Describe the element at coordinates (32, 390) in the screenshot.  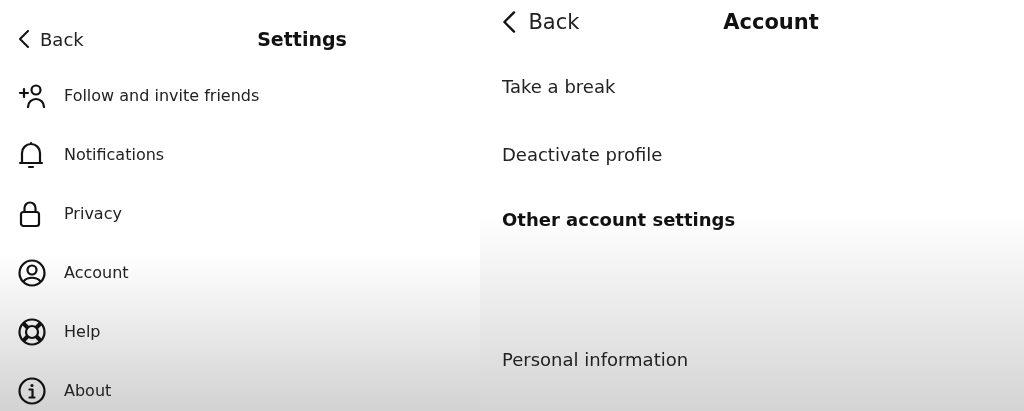
I see `info-icon` at that location.